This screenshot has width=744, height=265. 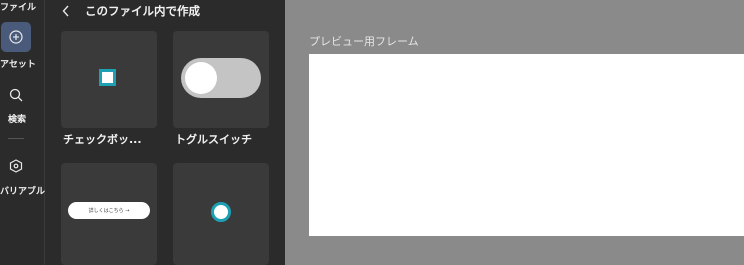 What do you see at coordinates (213, 139) in the screenshot?
I see `asset-card-label: トグルスイッチ` at bounding box center [213, 139].